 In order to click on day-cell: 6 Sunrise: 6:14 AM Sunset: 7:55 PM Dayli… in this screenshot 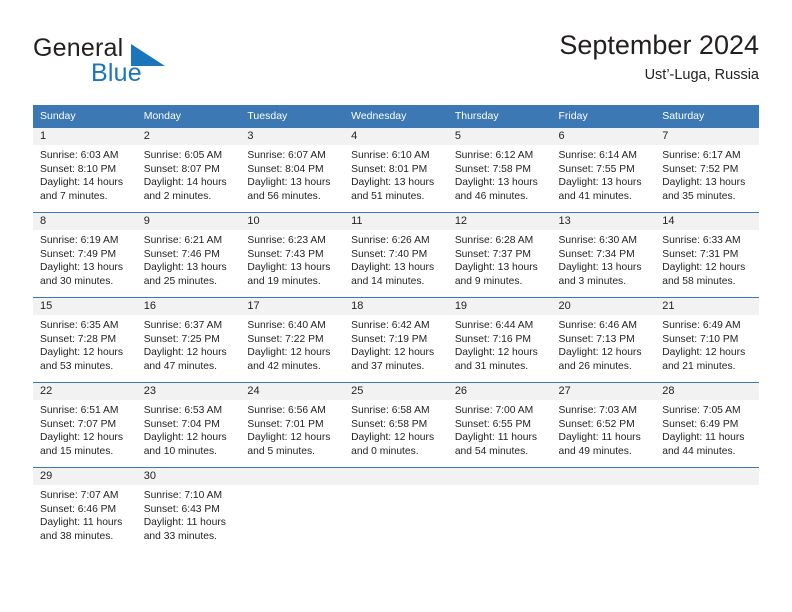, I will do `click(603, 170)`.